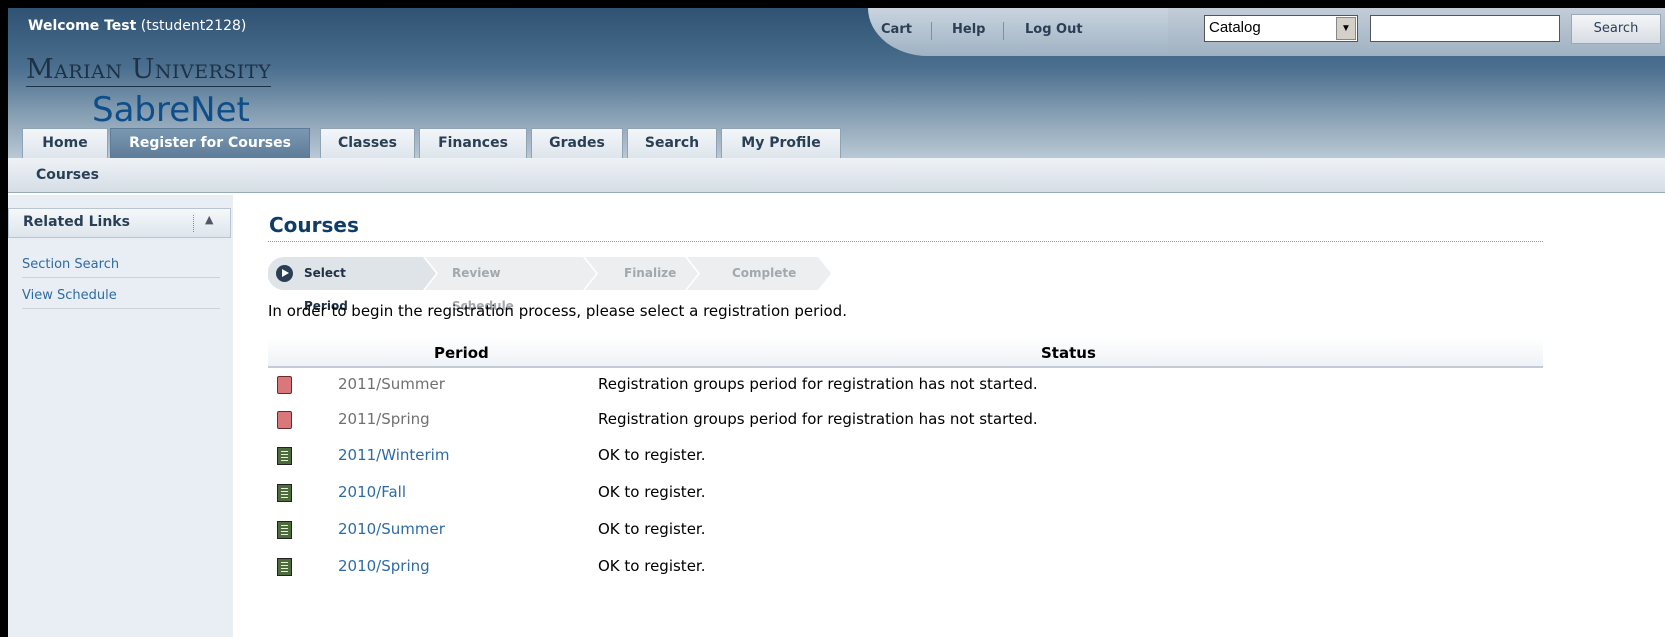 This screenshot has height=637, width=1665. I want to click on tab-register-for-courses: Register for Courses, so click(210, 143).